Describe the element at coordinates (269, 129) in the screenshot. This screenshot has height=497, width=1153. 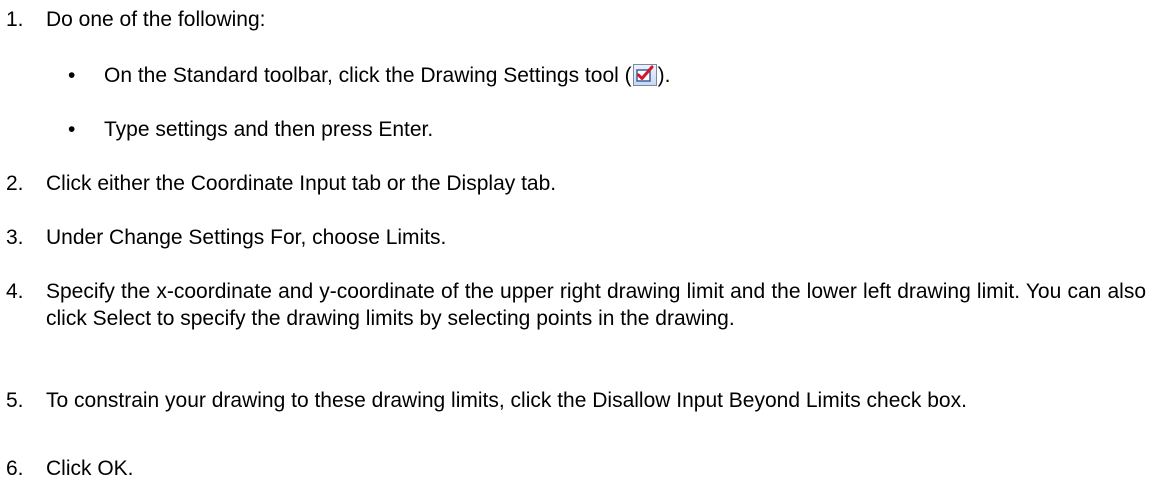
I see `bullet-text: Type settings and then press Enter.` at that location.